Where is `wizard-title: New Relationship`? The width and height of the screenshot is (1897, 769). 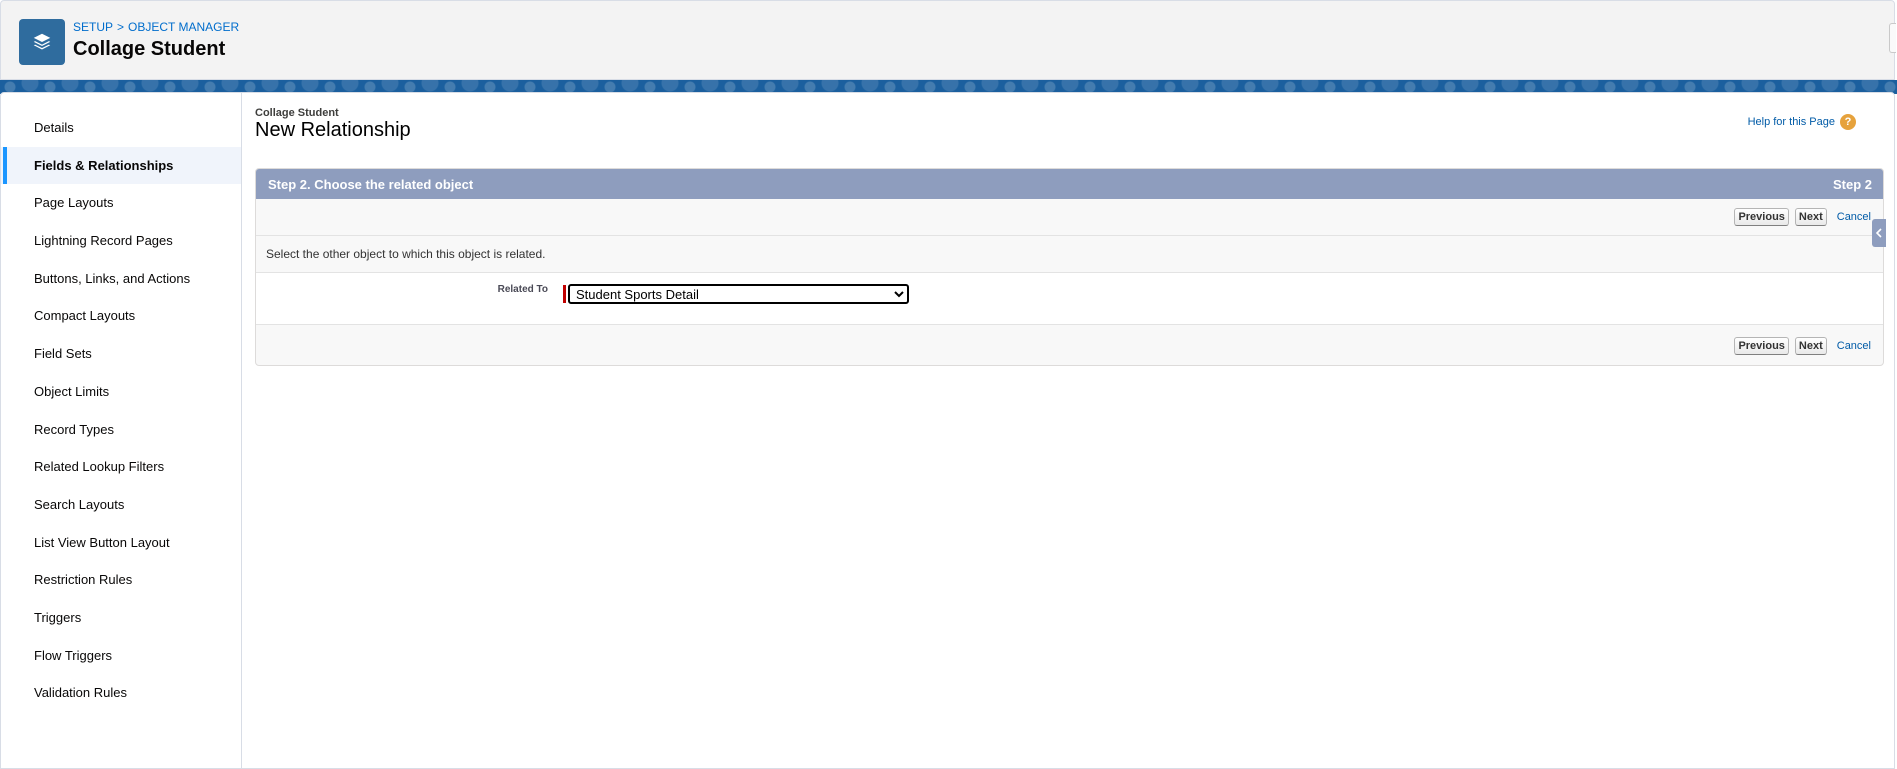
wizard-title: New Relationship is located at coordinates (333, 130).